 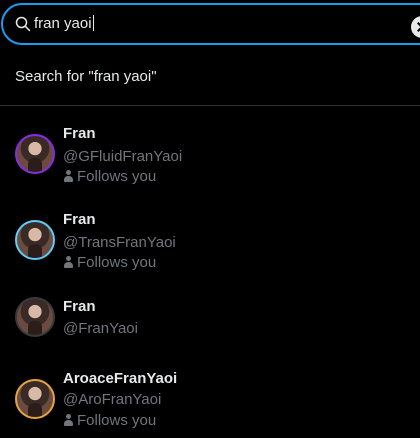 What do you see at coordinates (123, 156) in the screenshot?
I see `user-handle: @GFluidFranYaoi` at bounding box center [123, 156].